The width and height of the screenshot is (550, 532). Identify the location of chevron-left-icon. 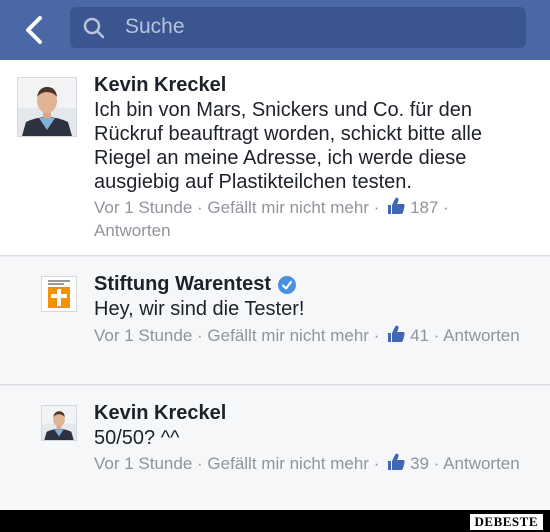
(34, 30).